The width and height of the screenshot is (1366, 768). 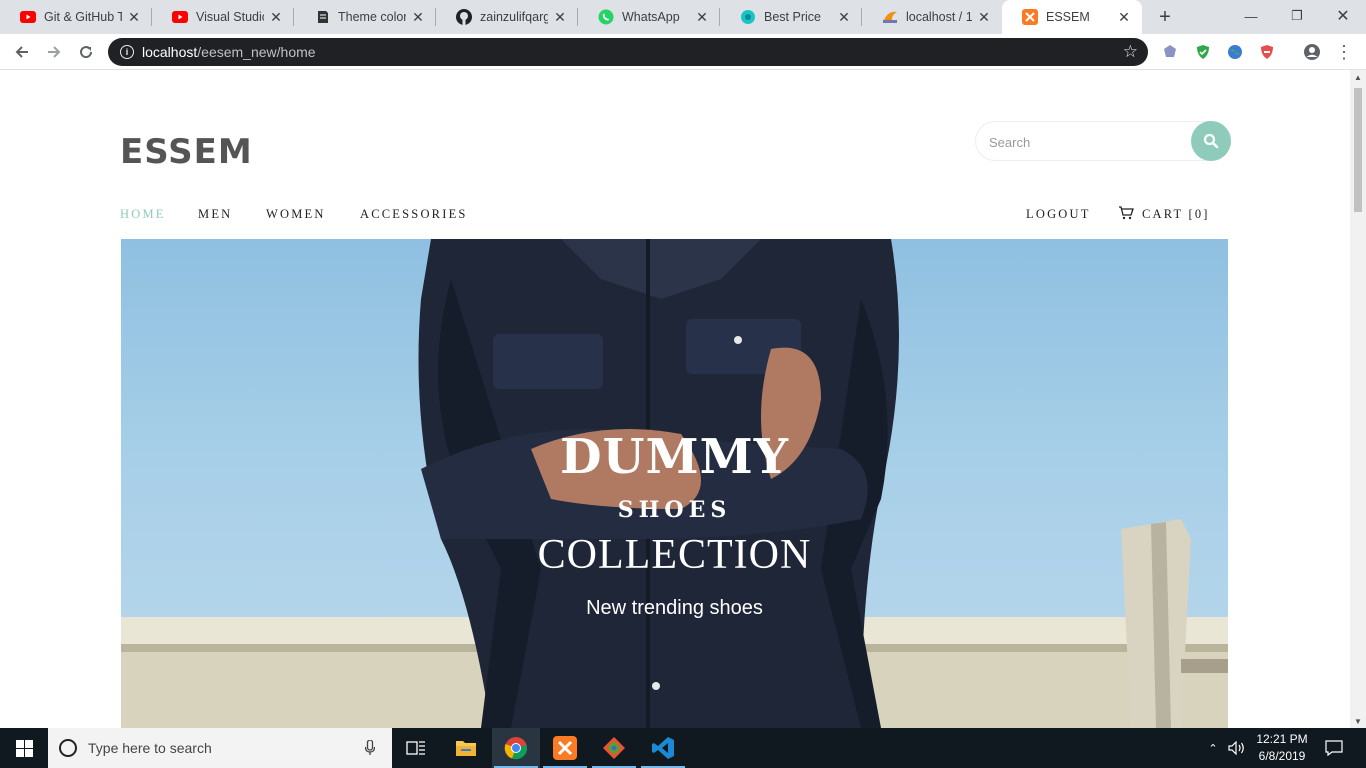 I want to click on chrome-taskbar-button, so click(x=516, y=748).